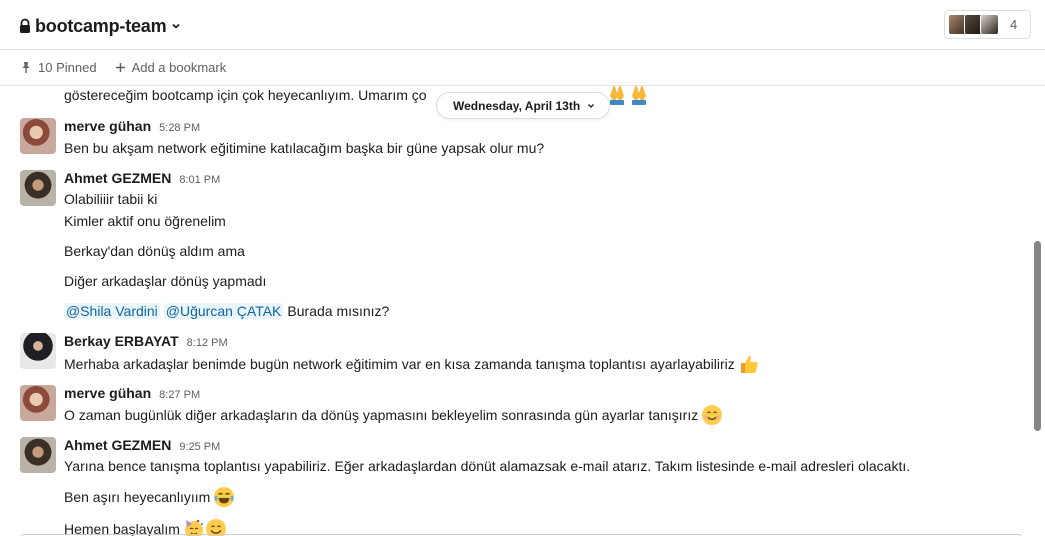  What do you see at coordinates (628, 95) in the screenshot?
I see `folded-hands-emoji-icon` at bounding box center [628, 95].